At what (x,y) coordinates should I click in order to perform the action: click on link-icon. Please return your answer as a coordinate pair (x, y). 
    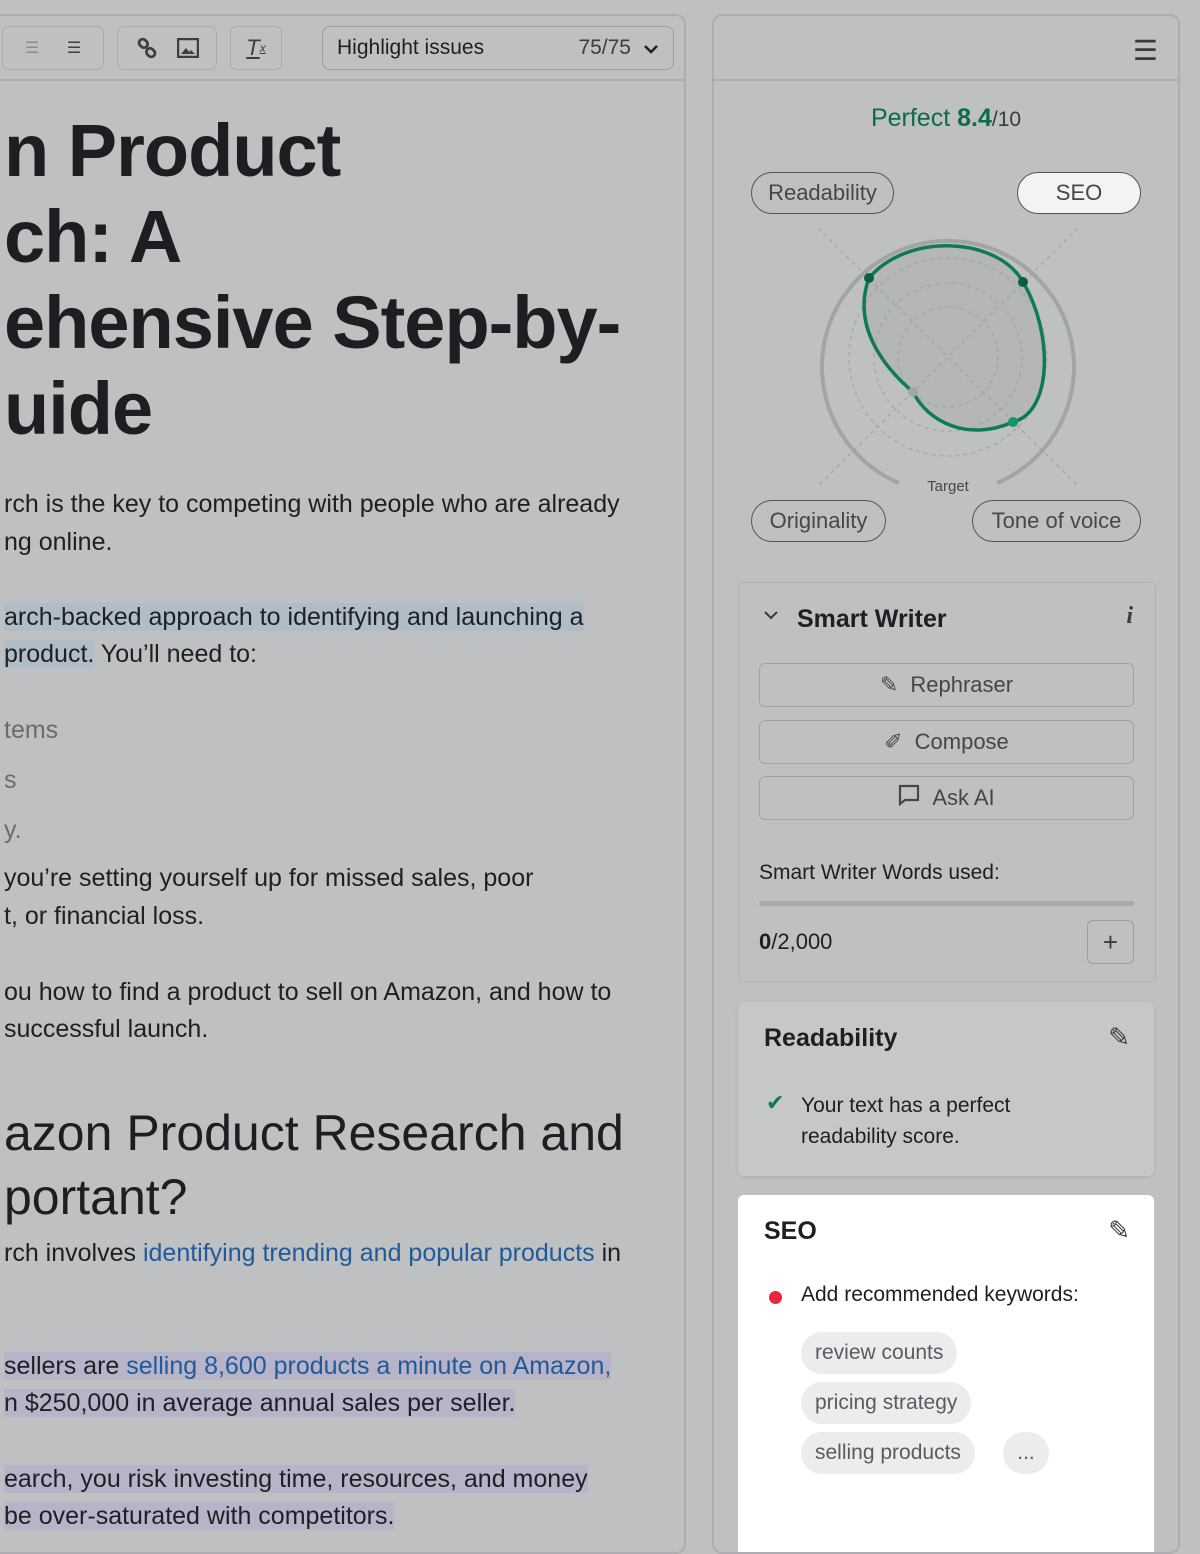
    Looking at the image, I should click on (147, 48).